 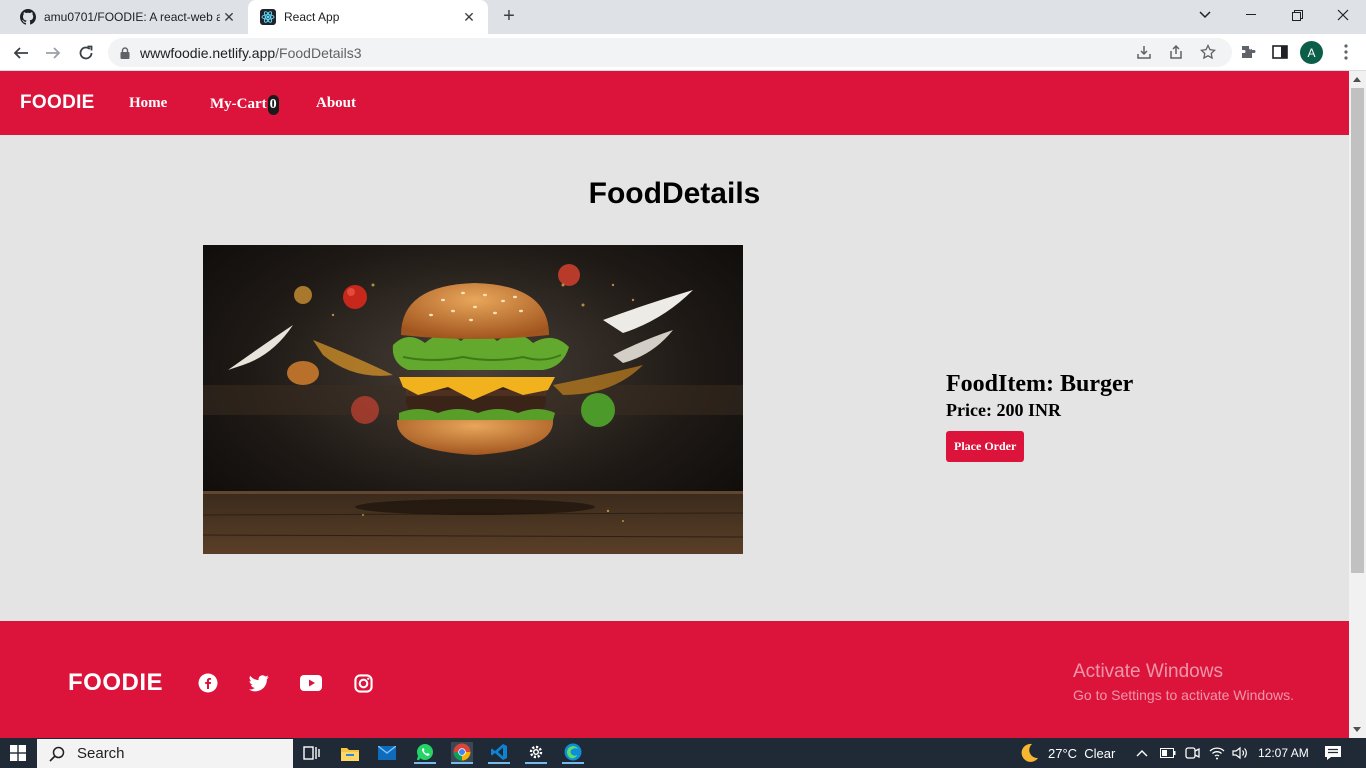 I want to click on minimize-button, so click(x=1251, y=15).